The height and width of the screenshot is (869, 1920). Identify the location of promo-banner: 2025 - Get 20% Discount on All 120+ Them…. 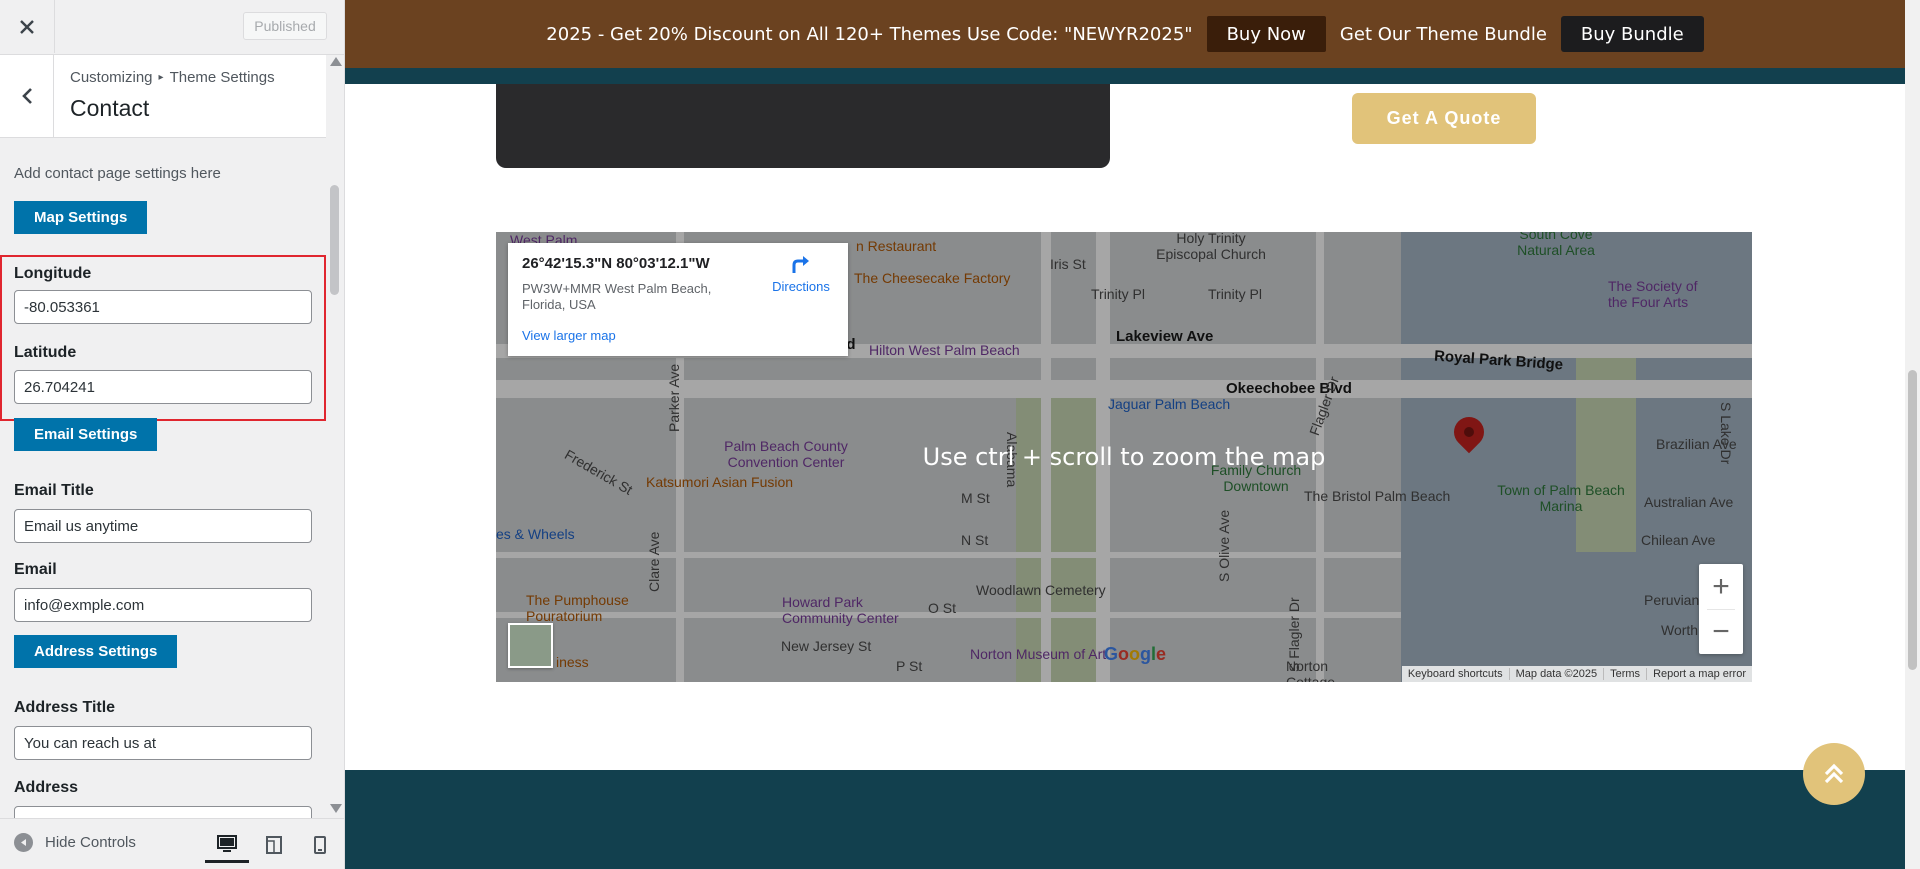
(1125, 34).